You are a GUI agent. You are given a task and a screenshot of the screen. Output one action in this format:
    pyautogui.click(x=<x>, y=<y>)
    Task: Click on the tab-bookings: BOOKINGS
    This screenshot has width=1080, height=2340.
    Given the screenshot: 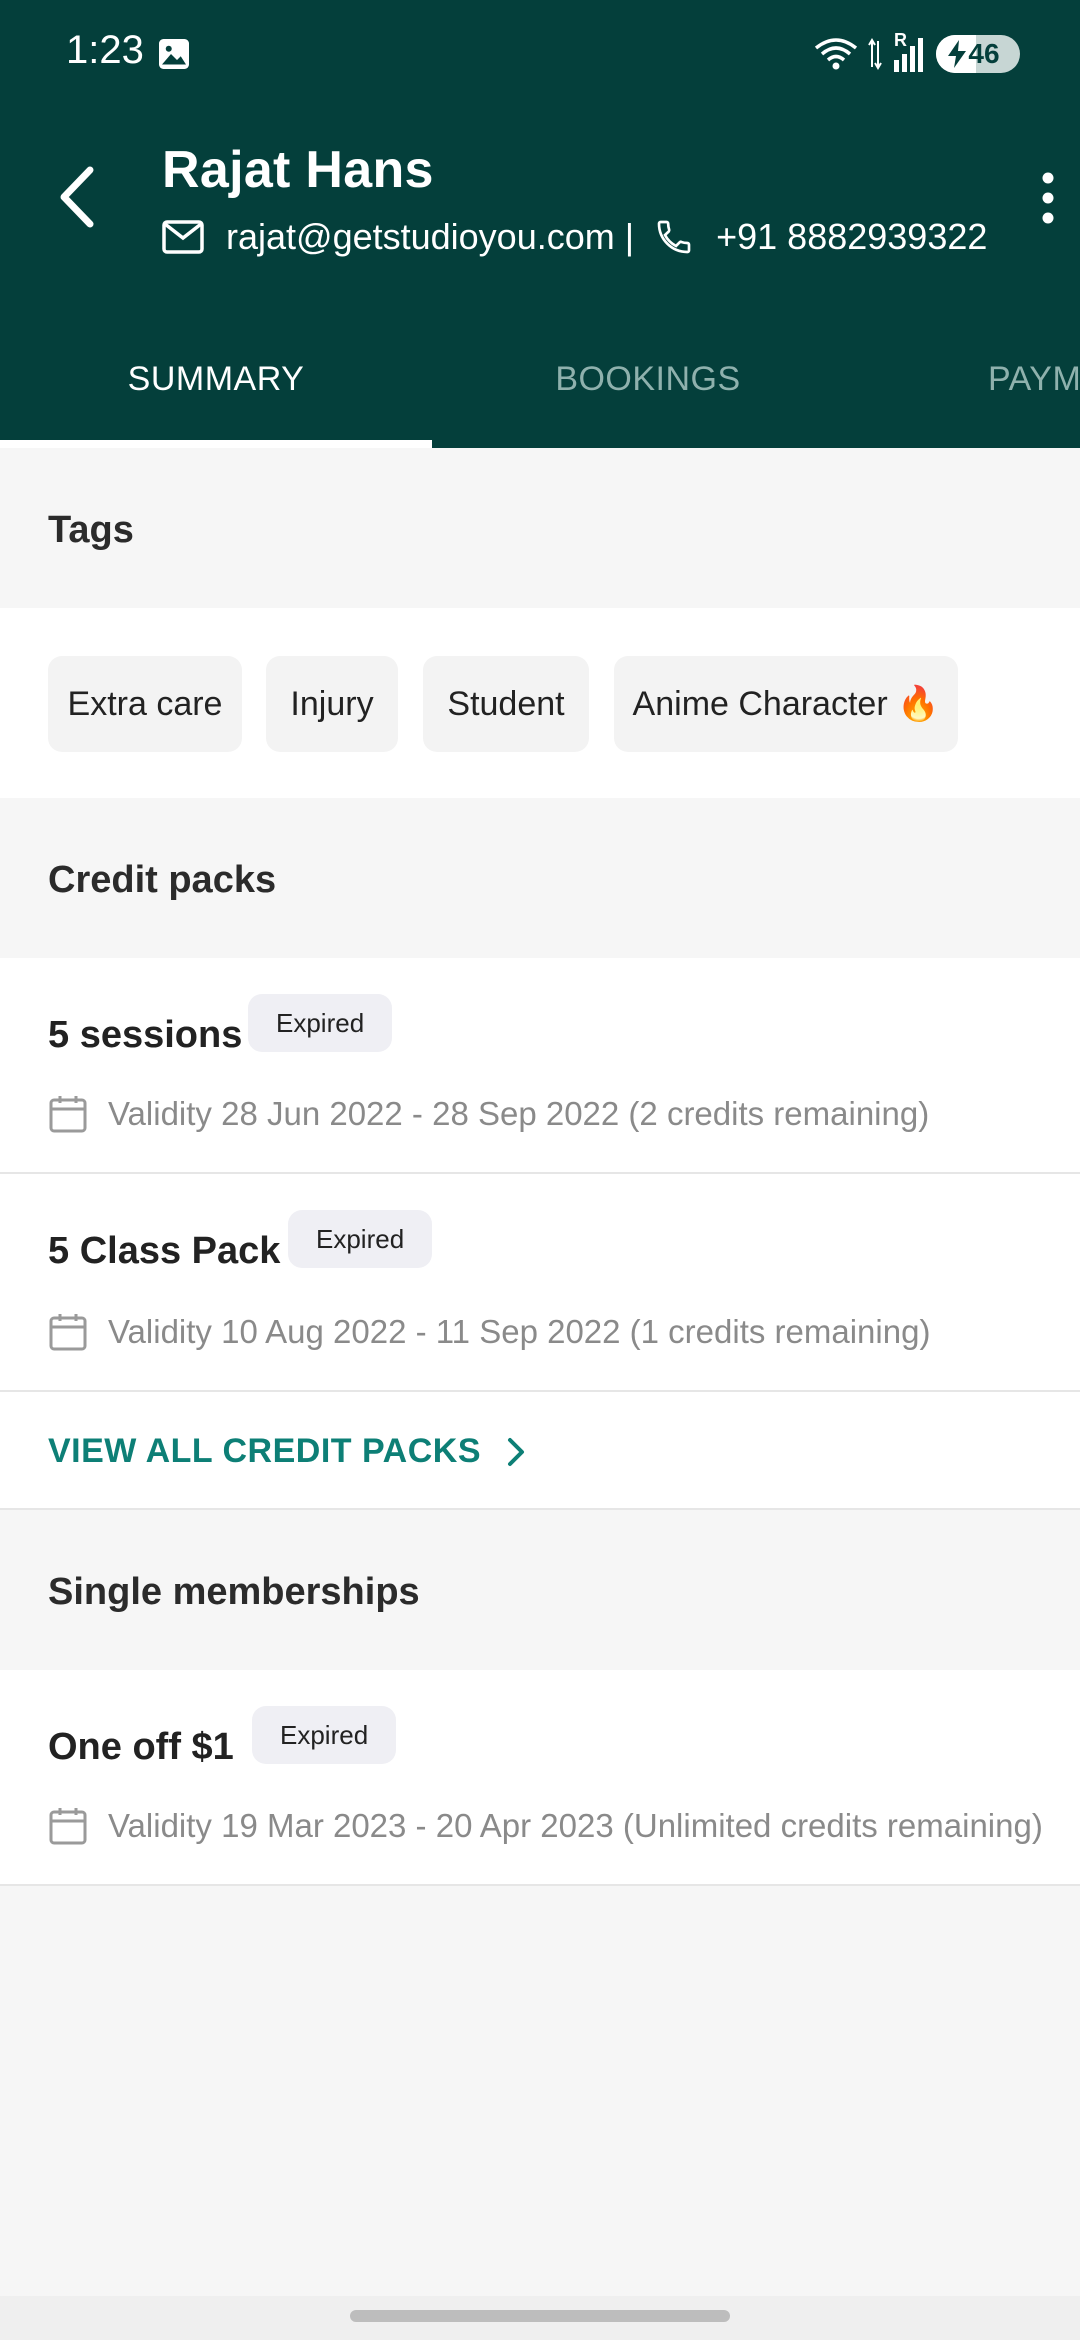 What is the action you would take?
    pyautogui.click(x=648, y=392)
    